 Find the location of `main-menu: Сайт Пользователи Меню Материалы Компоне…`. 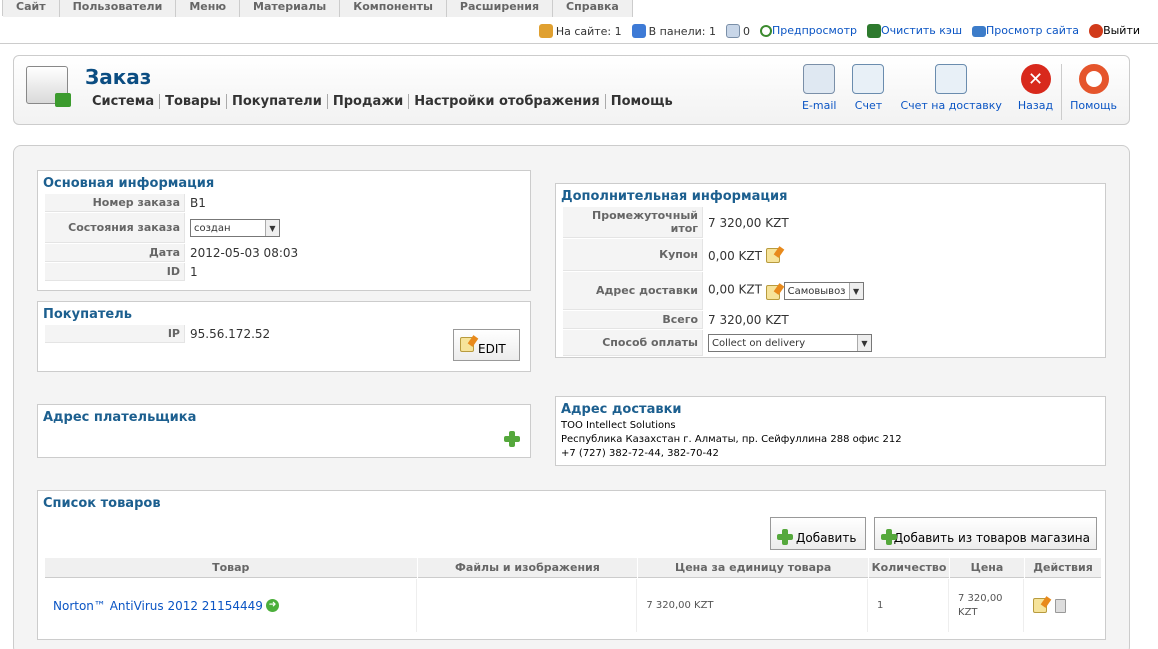

main-menu: Сайт Пользователи Меню Материалы Компоне… is located at coordinates (317, 8).